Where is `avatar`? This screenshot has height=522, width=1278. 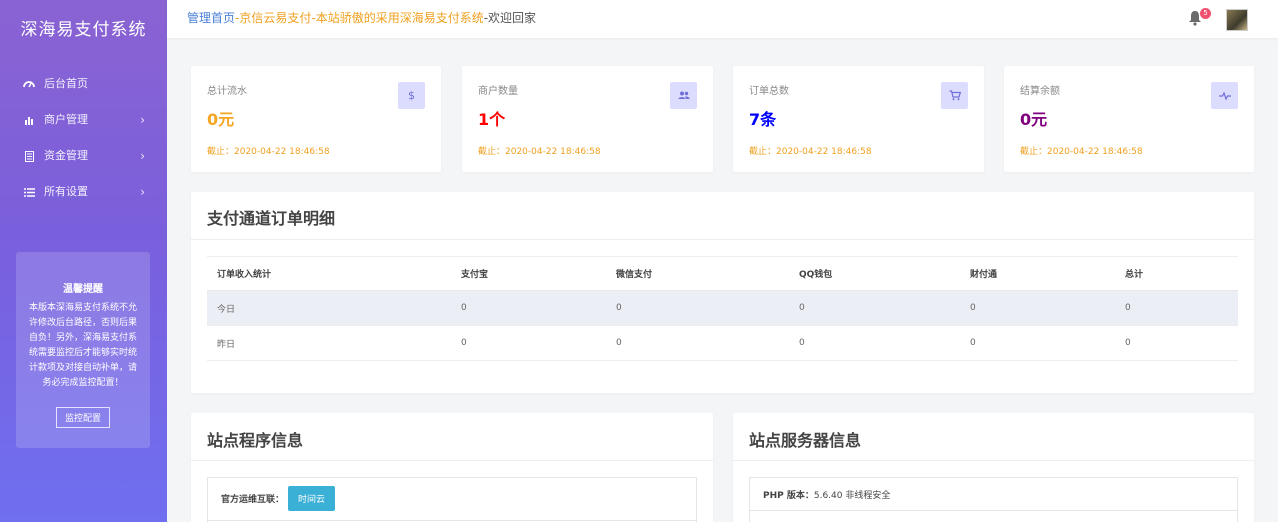
avatar is located at coordinates (1237, 20).